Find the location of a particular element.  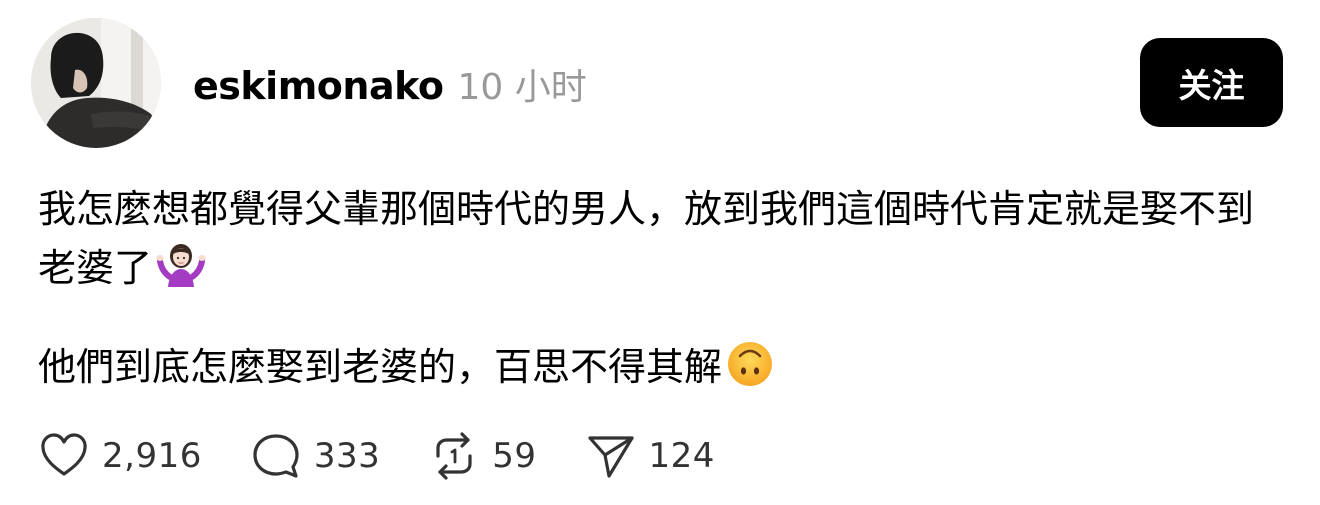

avatar is located at coordinates (96, 83).